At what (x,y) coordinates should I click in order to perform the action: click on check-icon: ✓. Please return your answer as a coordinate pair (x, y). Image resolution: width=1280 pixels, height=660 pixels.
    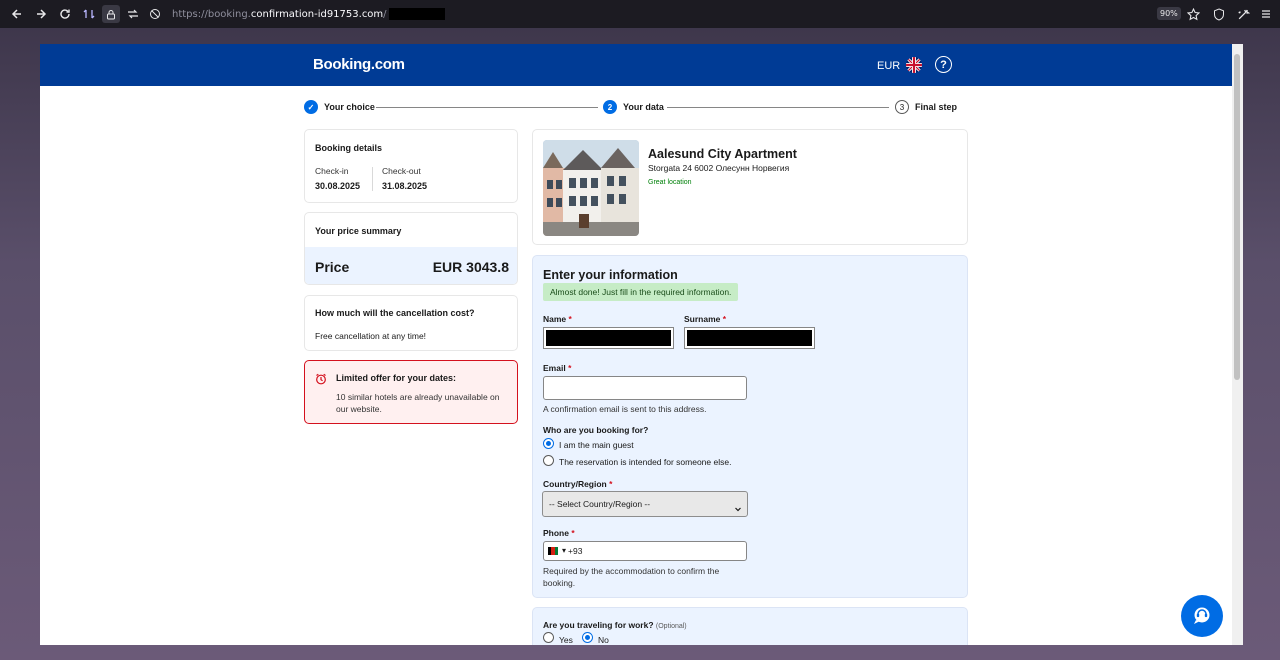
    Looking at the image, I should click on (311, 107).